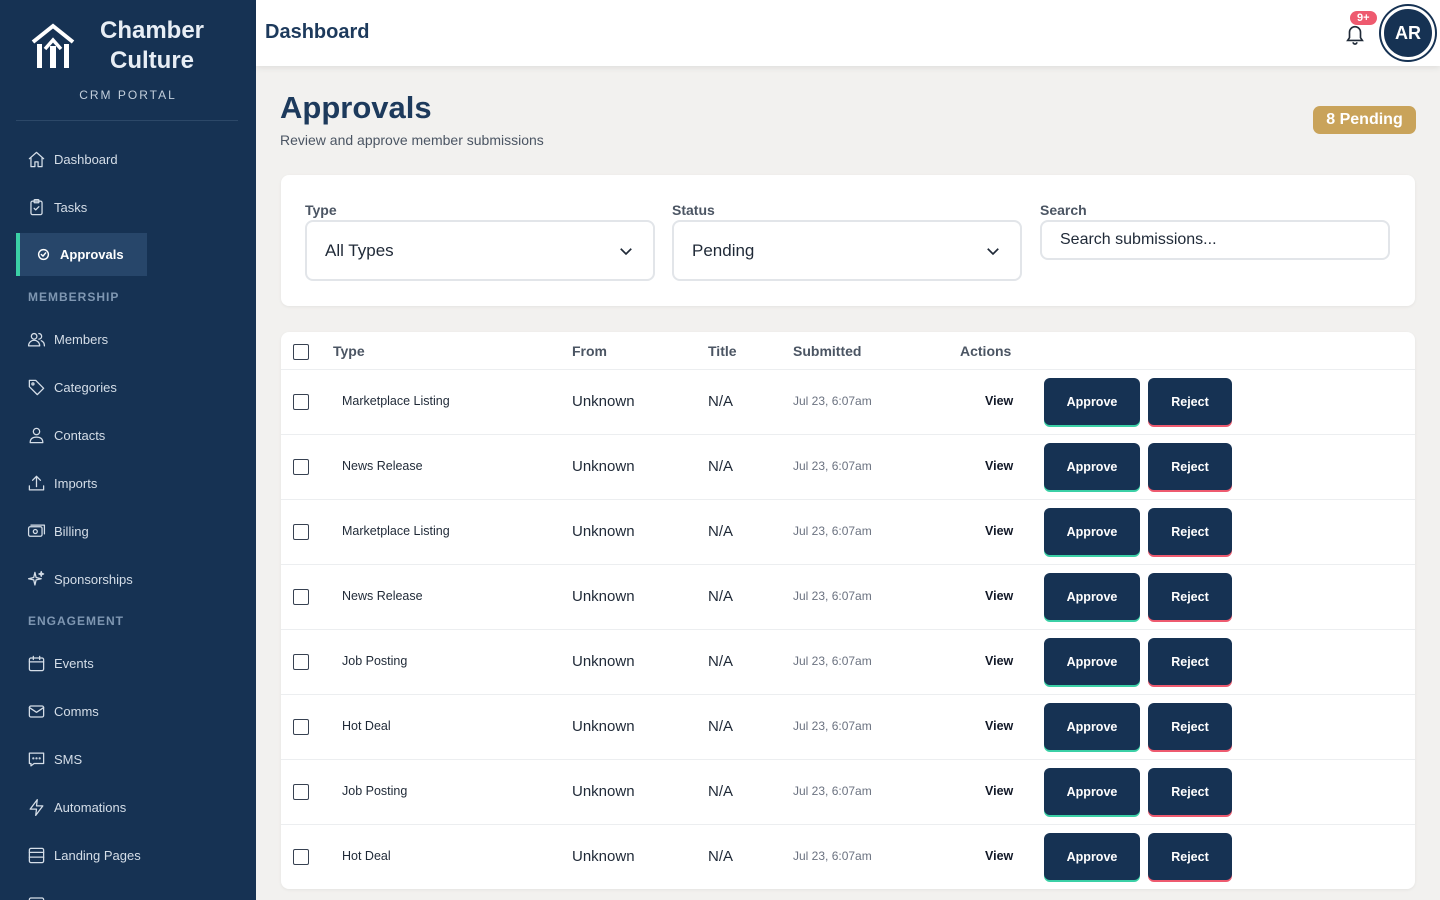  What do you see at coordinates (76, 483) in the screenshot?
I see `sidebar-item-label: Imports` at bounding box center [76, 483].